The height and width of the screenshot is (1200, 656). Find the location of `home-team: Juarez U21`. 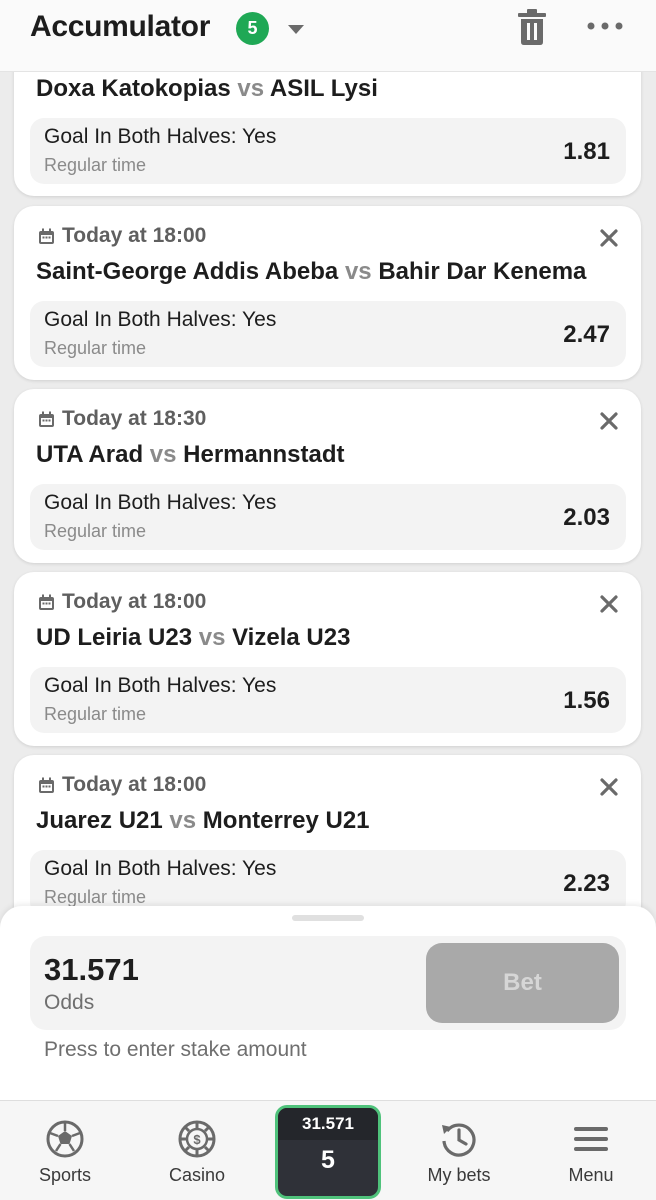

home-team: Juarez U21 is located at coordinates (99, 820).